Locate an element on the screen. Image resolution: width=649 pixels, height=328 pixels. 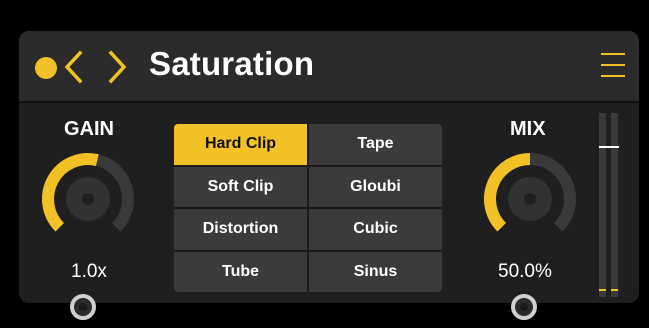
gain-mod-ring is located at coordinates (83, 307).